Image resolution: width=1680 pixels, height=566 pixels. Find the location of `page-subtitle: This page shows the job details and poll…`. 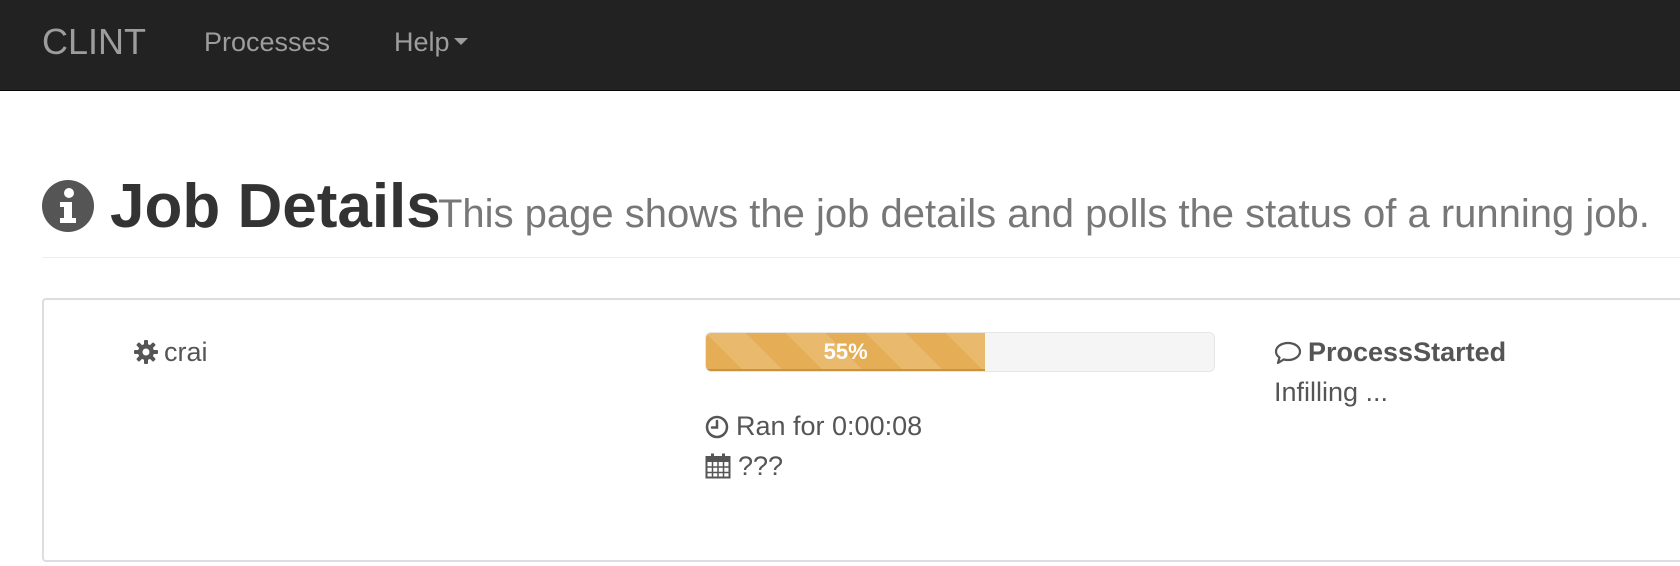

page-subtitle: This page shows the job details and poll… is located at coordinates (1044, 214).